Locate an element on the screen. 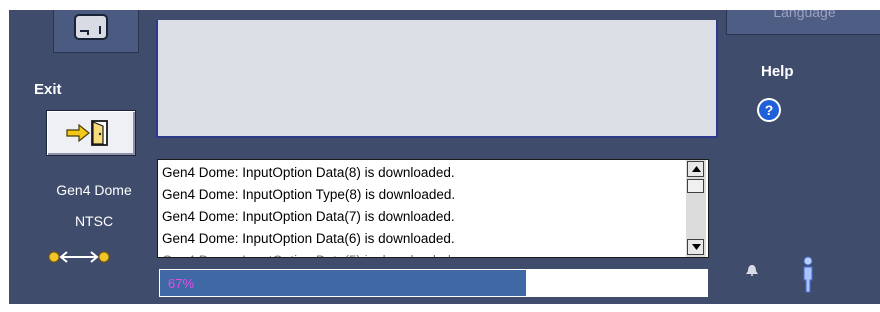  progress-fill is located at coordinates (343, 283).